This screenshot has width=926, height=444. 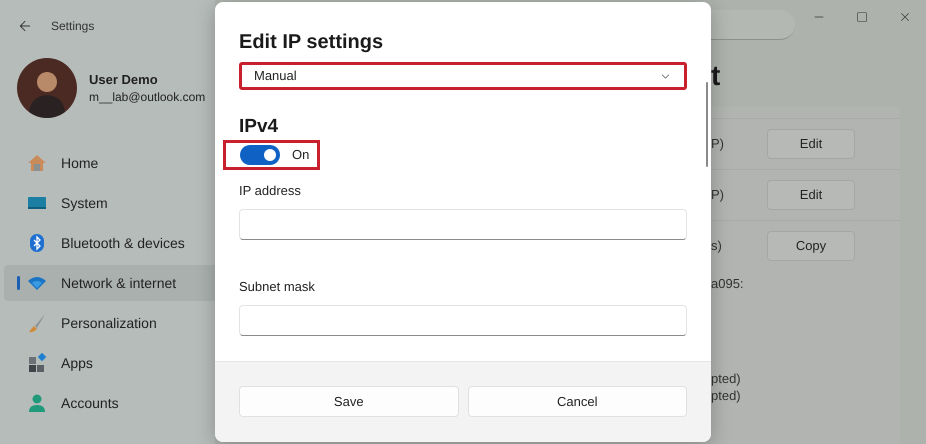 What do you see at coordinates (270, 191) in the screenshot?
I see `field-label: IP address` at bounding box center [270, 191].